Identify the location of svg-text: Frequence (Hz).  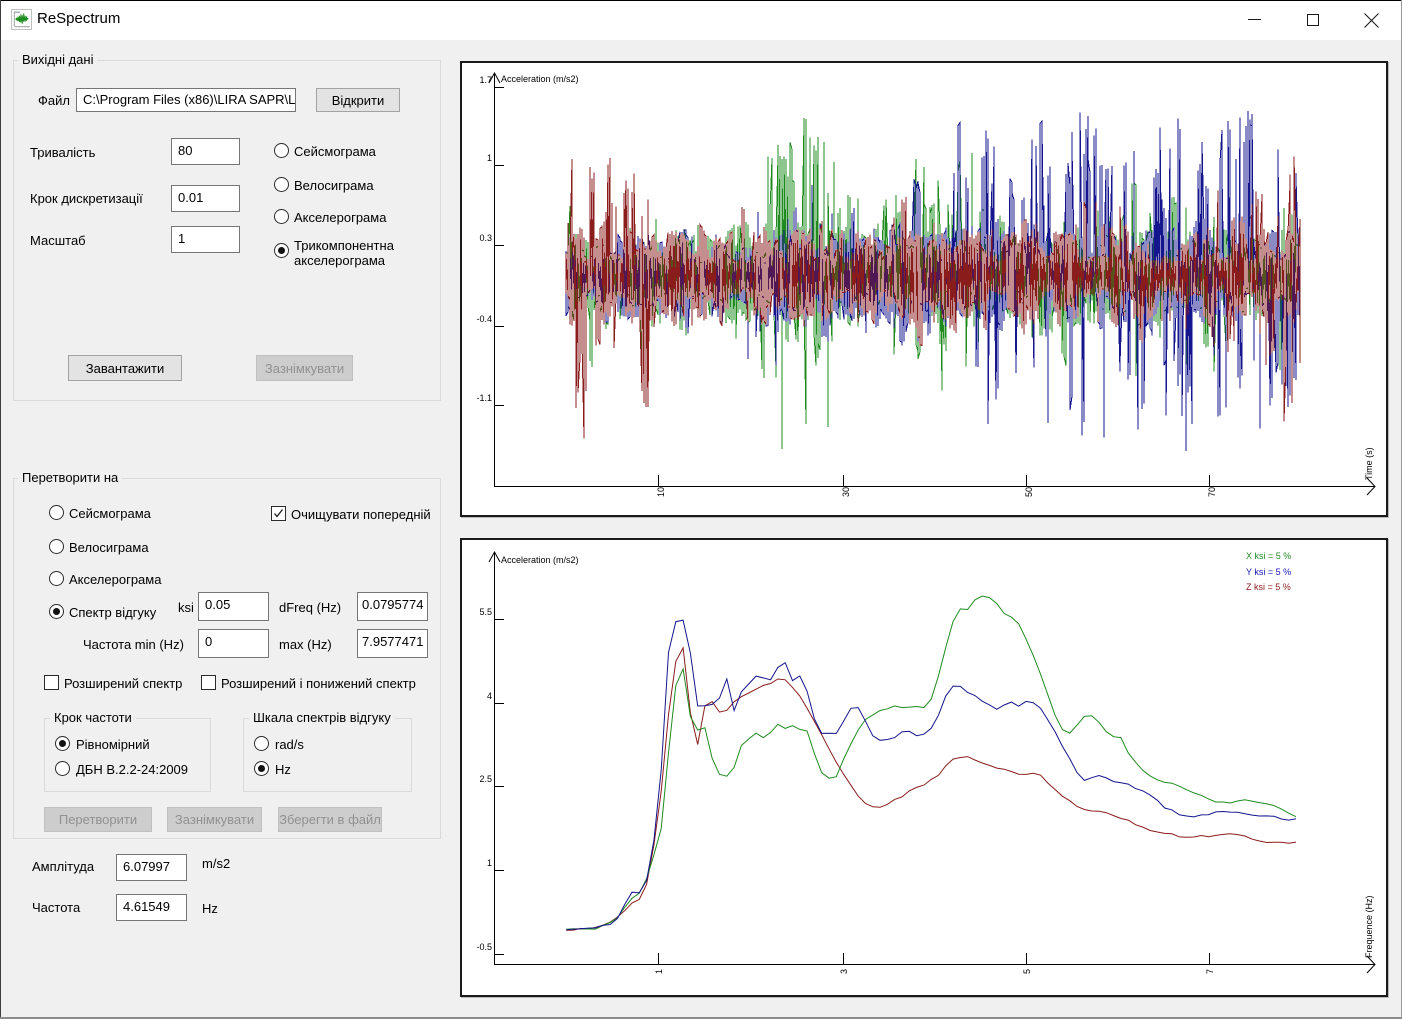
(1369, 926).